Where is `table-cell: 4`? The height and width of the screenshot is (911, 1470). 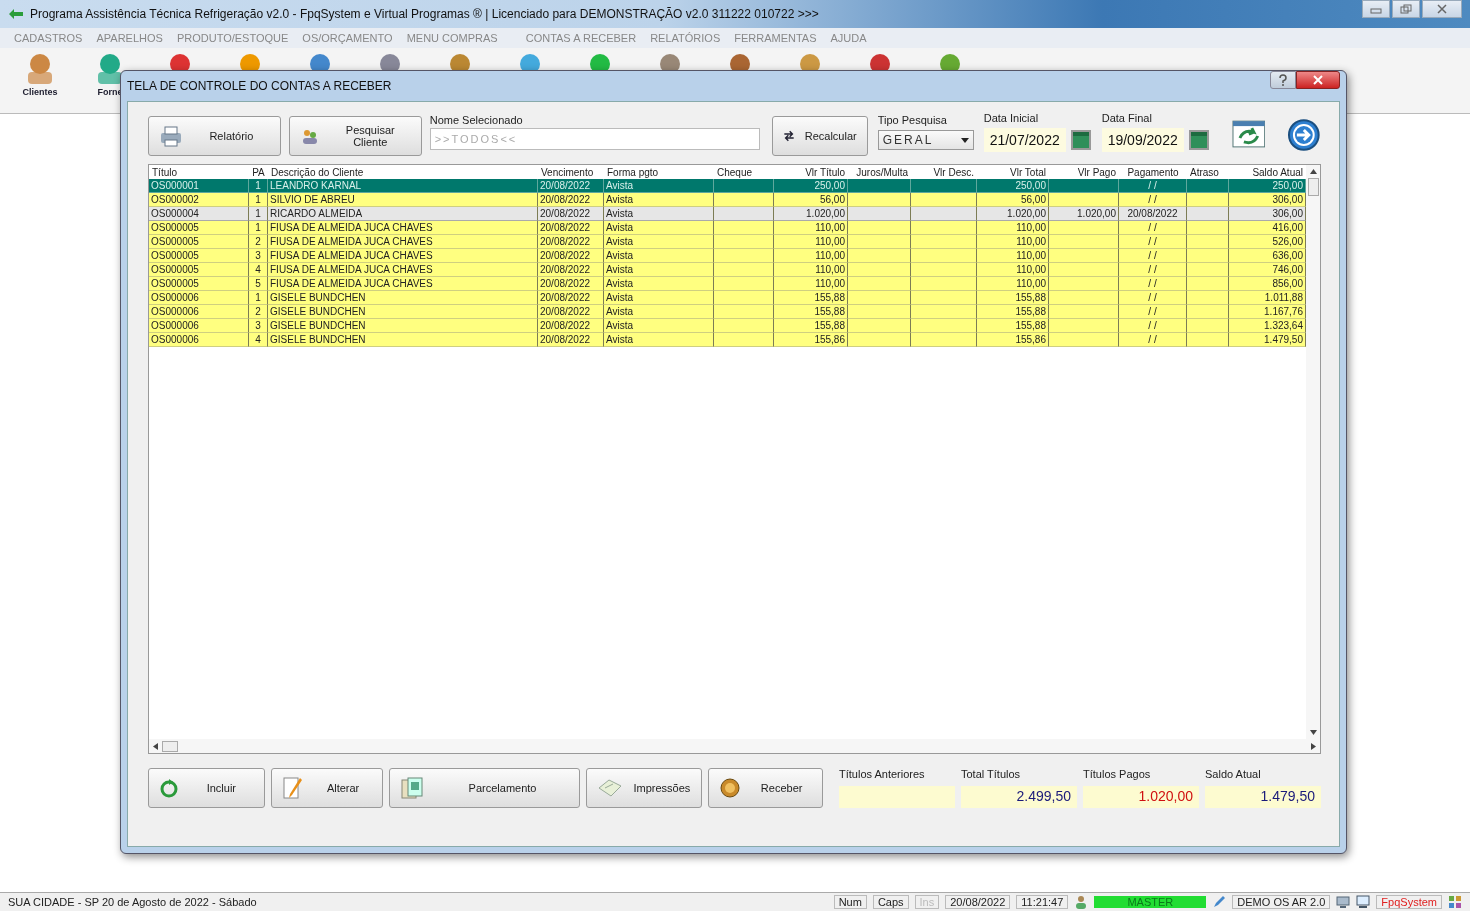
table-cell: 4 is located at coordinates (258, 340).